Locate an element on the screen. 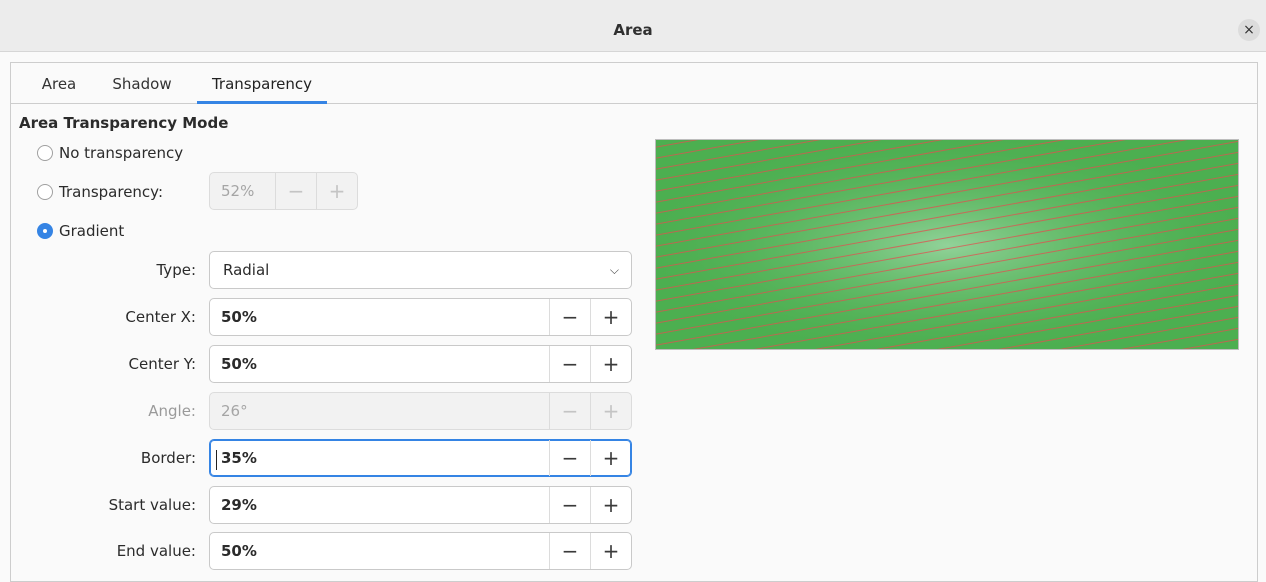 The image size is (1266, 582). title-bar: Area × is located at coordinates (633, 26).